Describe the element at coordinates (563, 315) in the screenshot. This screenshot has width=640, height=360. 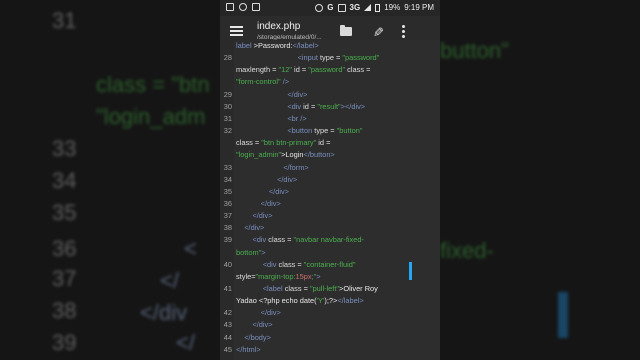
I see `bg-scroll-thumb` at that location.